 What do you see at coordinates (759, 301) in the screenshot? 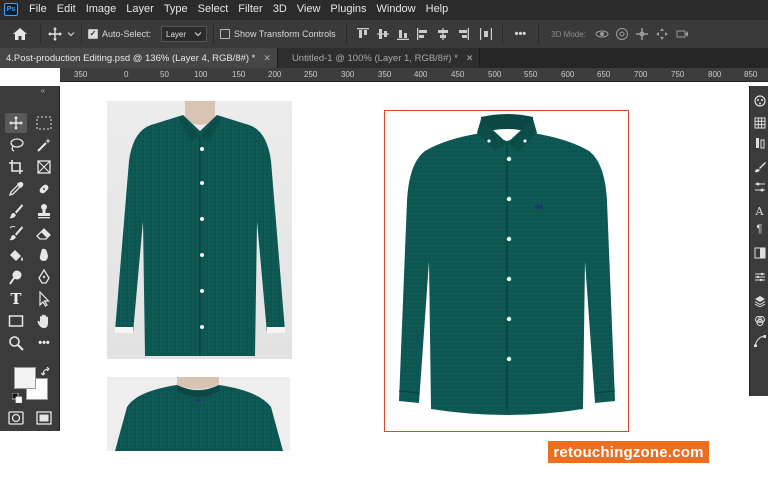
I see `layers-panel-icon` at bounding box center [759, 301].